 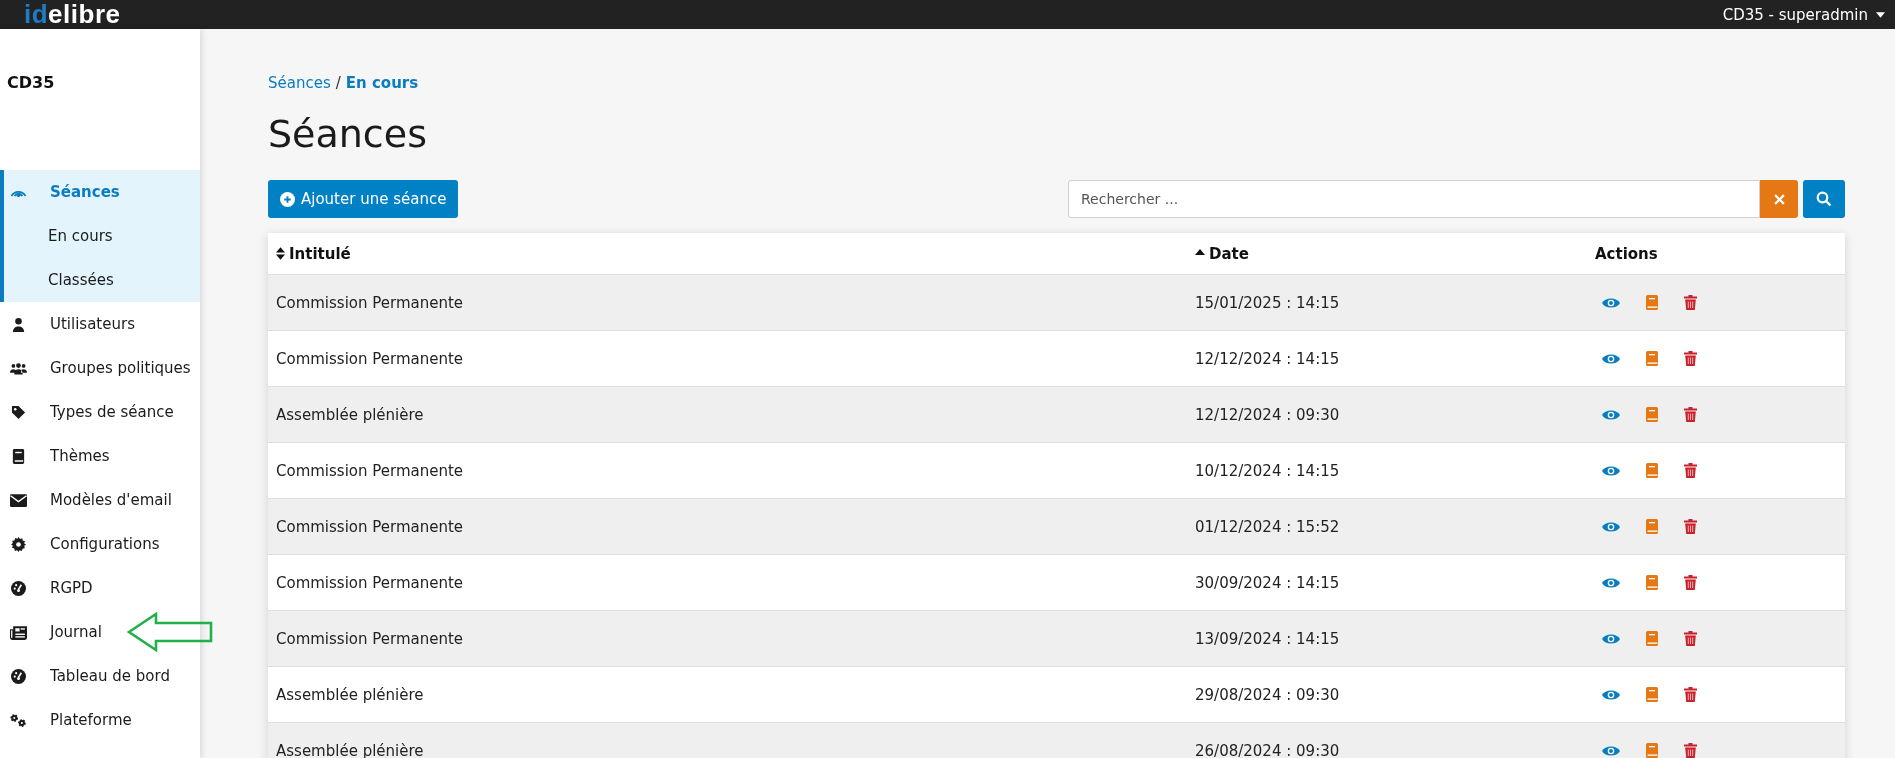 What do you see at coordinates (382, 83) in the screenshot?
I see `breadcrumb-link: En cours` at bounding box center [382, 83].